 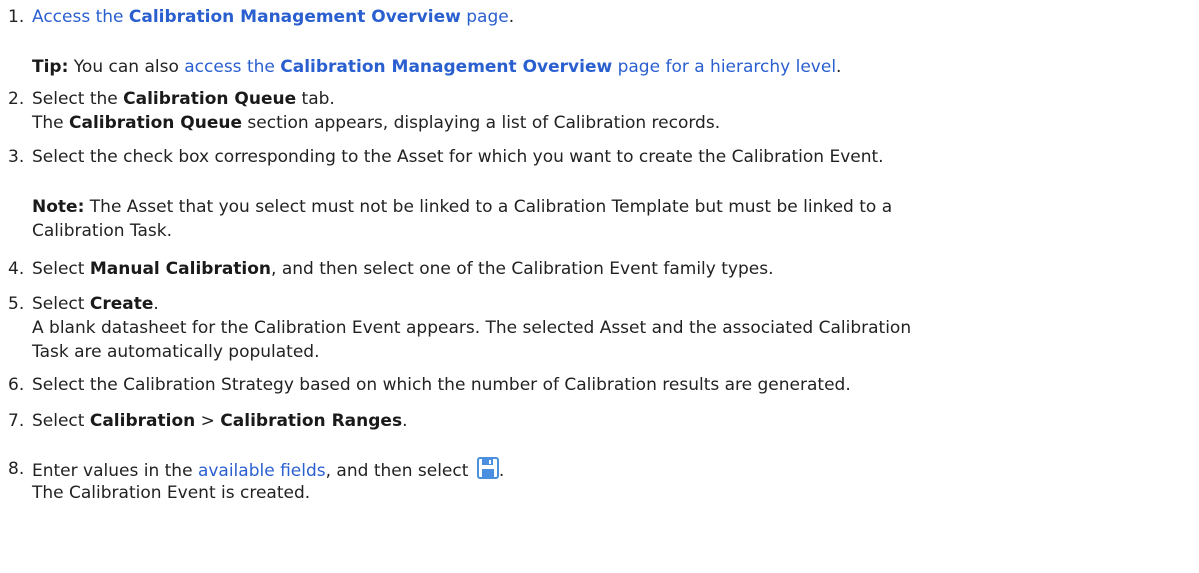 What do you see at coordinates (16, 99) in the screenshot?
I see `step-number: 2.` at bounding box center [16, 99].